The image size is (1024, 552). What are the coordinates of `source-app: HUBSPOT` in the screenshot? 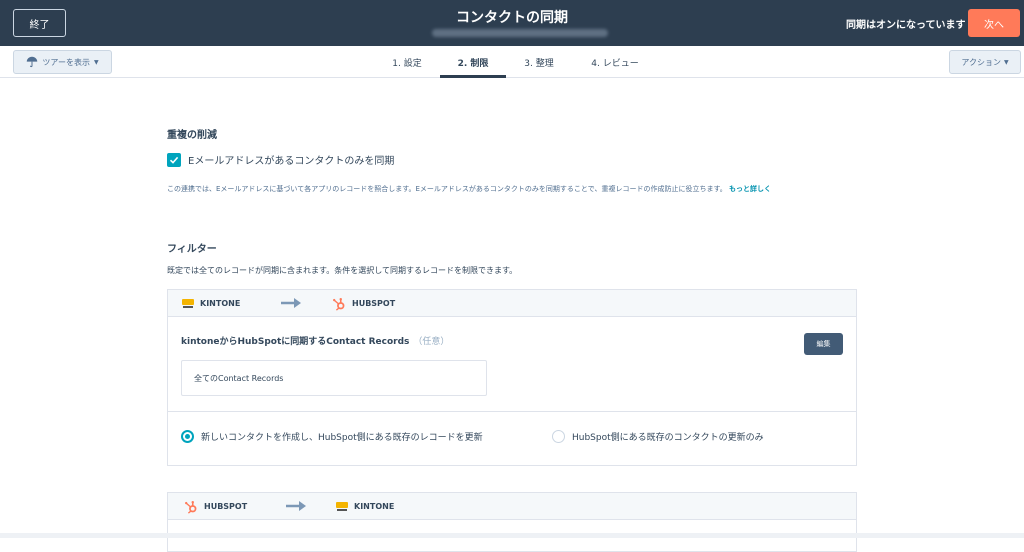 It's located at (215, 506).